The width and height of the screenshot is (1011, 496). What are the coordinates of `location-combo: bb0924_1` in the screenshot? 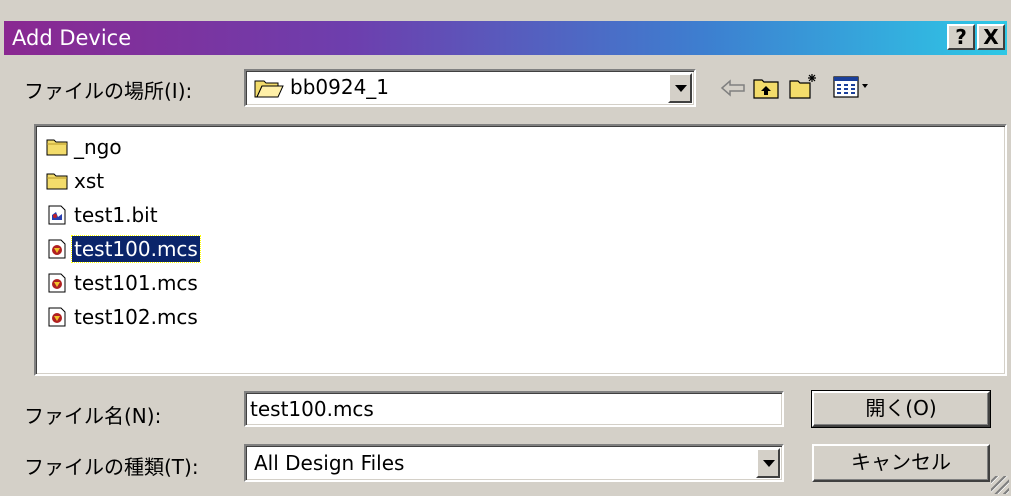 It's located at (470, 88).